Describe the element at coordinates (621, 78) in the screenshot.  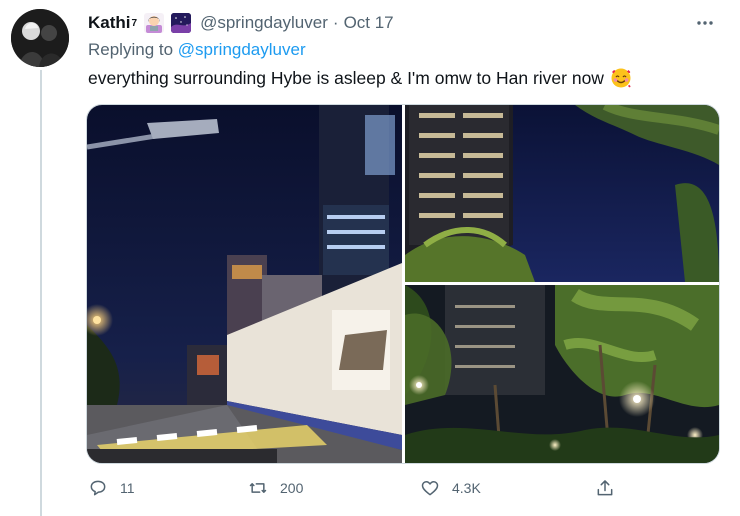
I see `smiling-face-with-hearts-emoji` at that location.